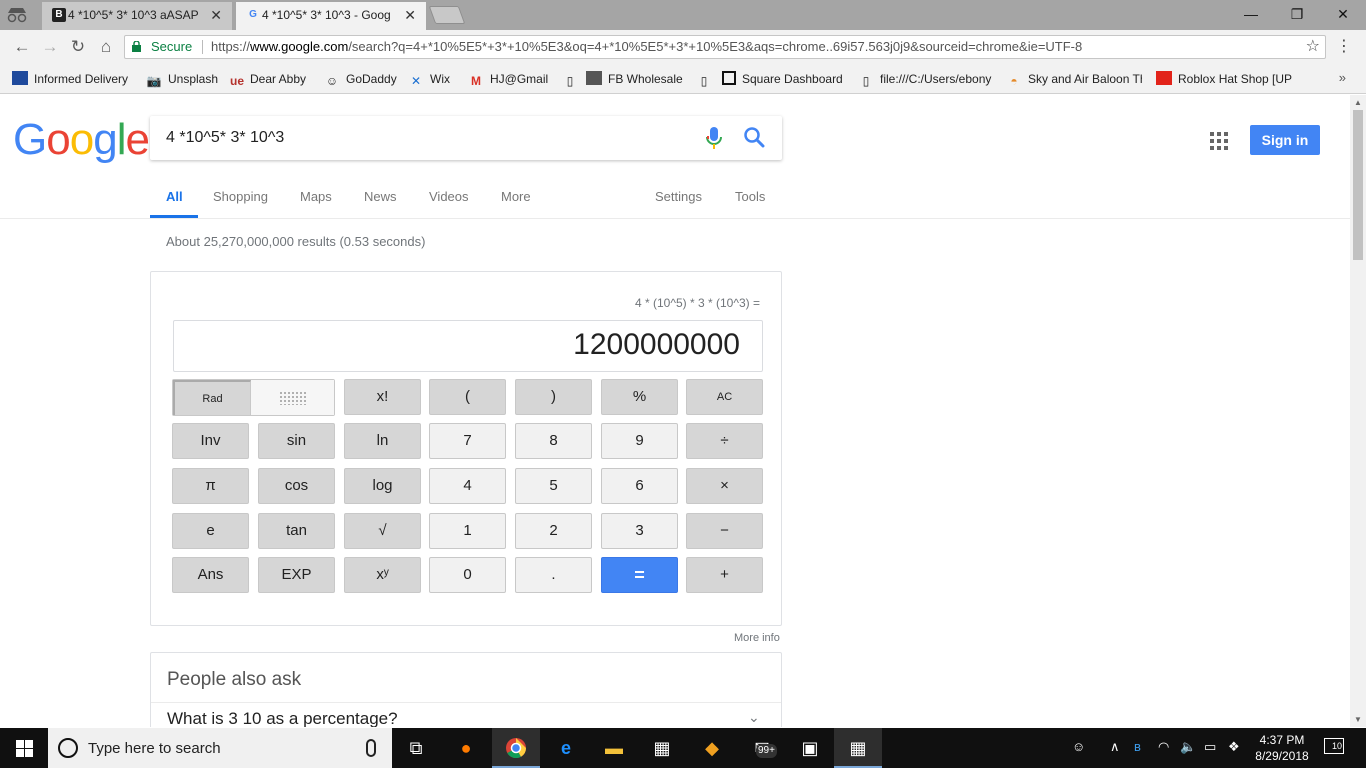 Image resolution: width=1366 pixels, height=768 pixels. Describe the element at coordinates (1210, 747) in the screenshot. I see `battery-icon: ▭` at that location.